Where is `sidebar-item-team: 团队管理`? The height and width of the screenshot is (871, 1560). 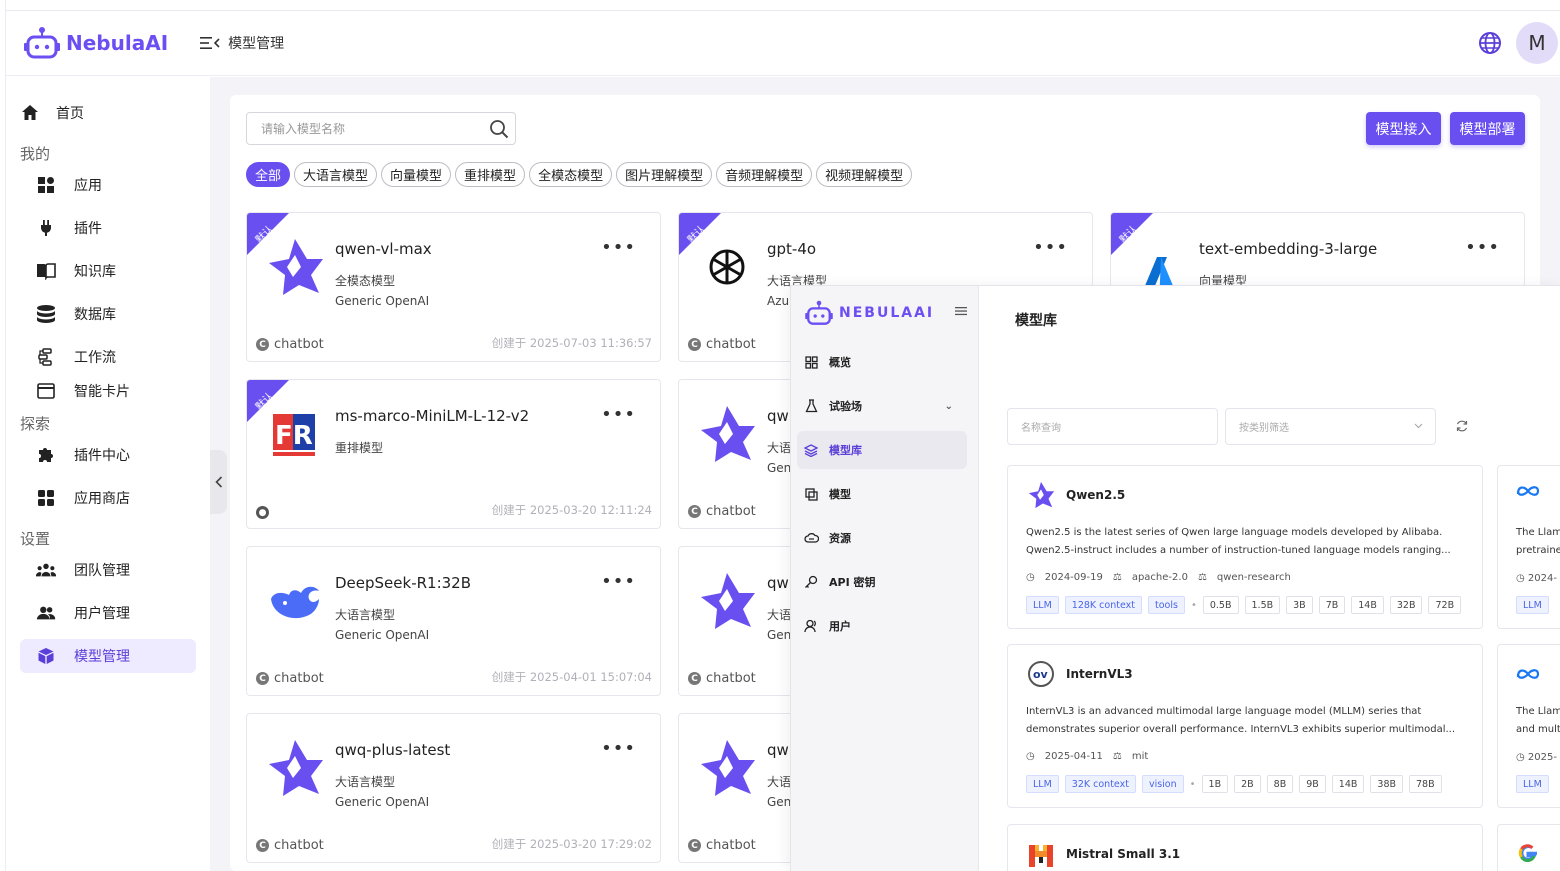 sidebar-item-team: 团队管理 is located at coordinates (108, 570).